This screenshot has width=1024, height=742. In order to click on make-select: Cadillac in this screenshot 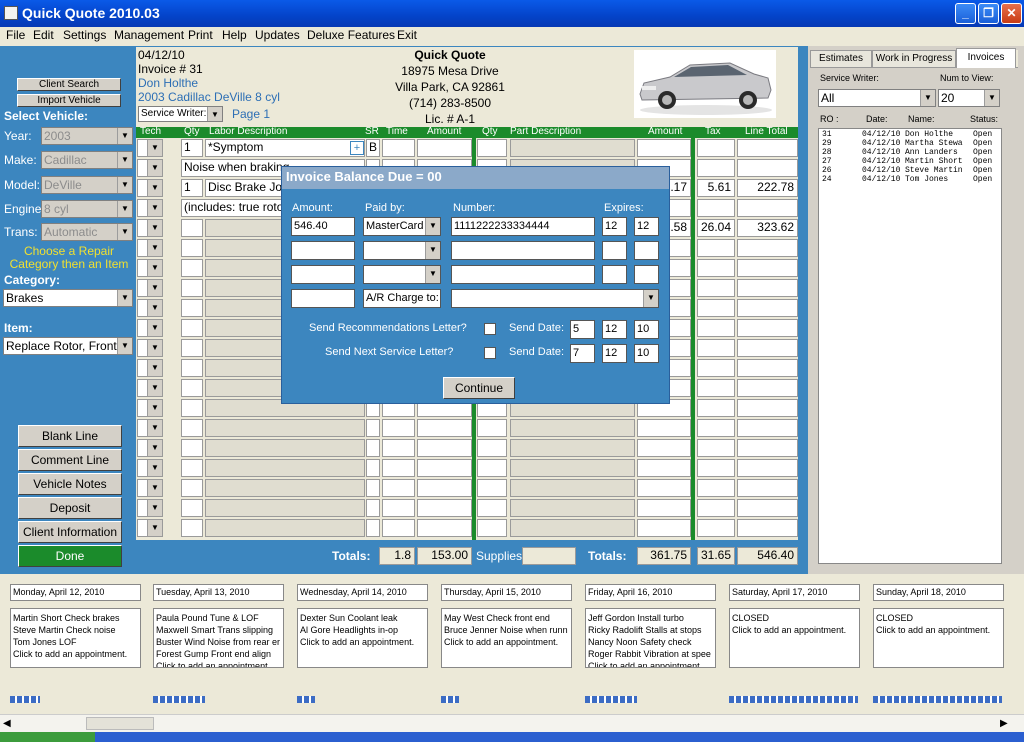, I will do `click(87, 160)`.